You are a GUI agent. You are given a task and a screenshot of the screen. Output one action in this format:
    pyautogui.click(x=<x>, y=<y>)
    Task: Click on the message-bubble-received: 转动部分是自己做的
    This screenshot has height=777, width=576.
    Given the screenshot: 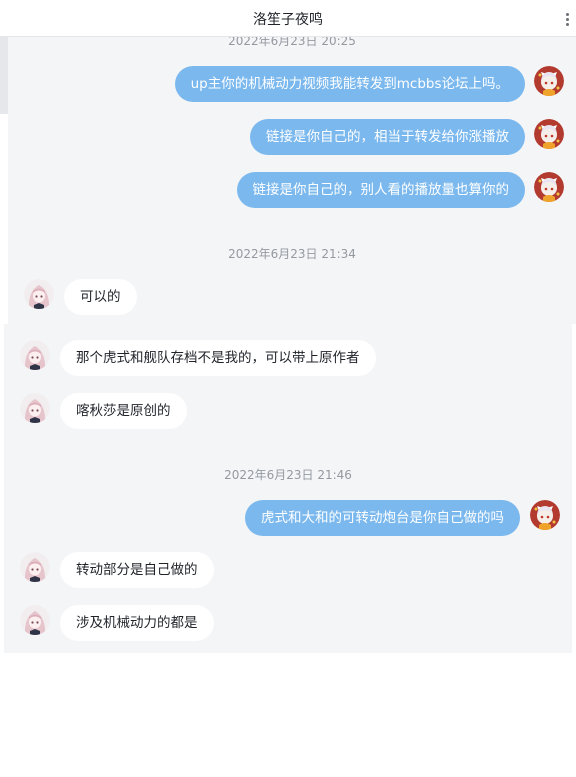 What is the action you would take?
    pyautogui.click(x=137, y=570)
    